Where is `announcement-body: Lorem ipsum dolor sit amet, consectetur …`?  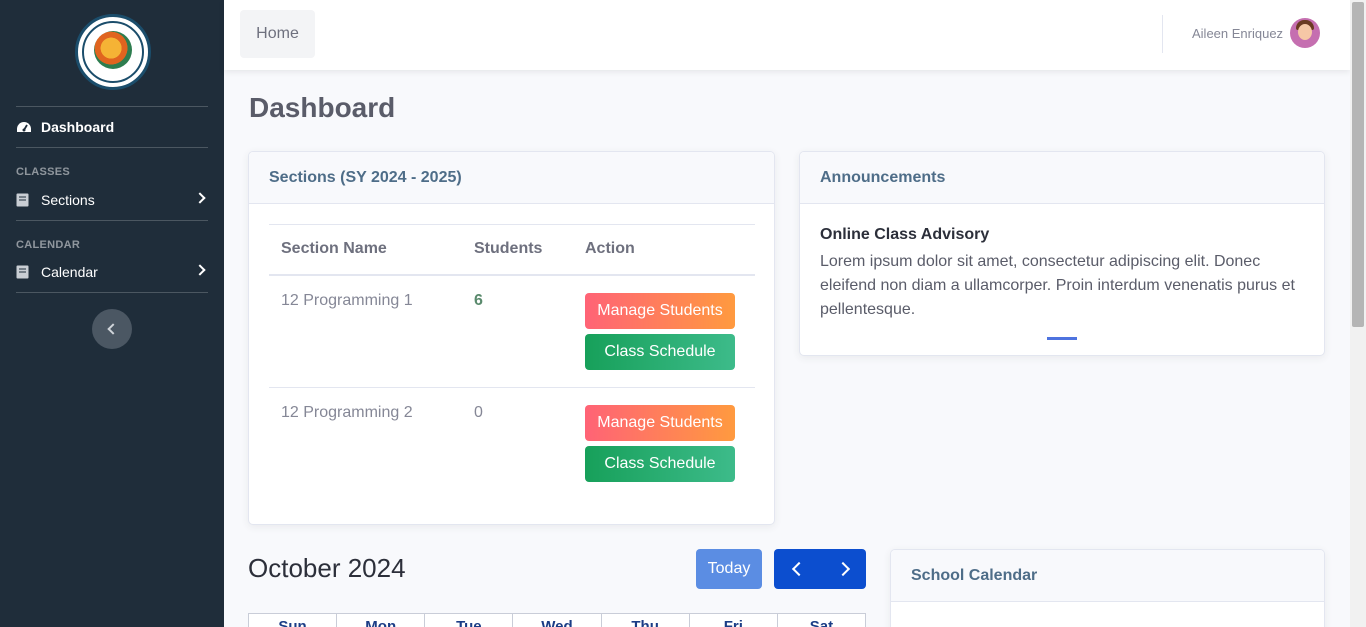 announcement-body: Lorem ipsum dolor sit amet, consectetur … is located at coordinates (1057, 285).